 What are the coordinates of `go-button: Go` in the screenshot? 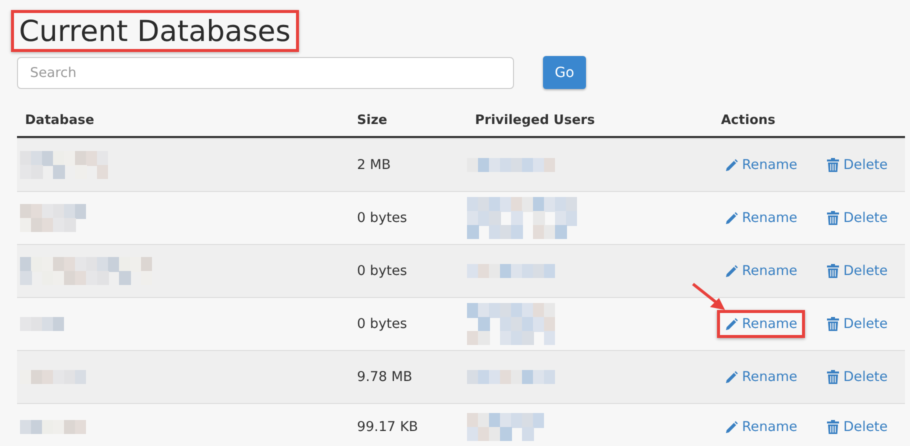 It's located at (564, 72).